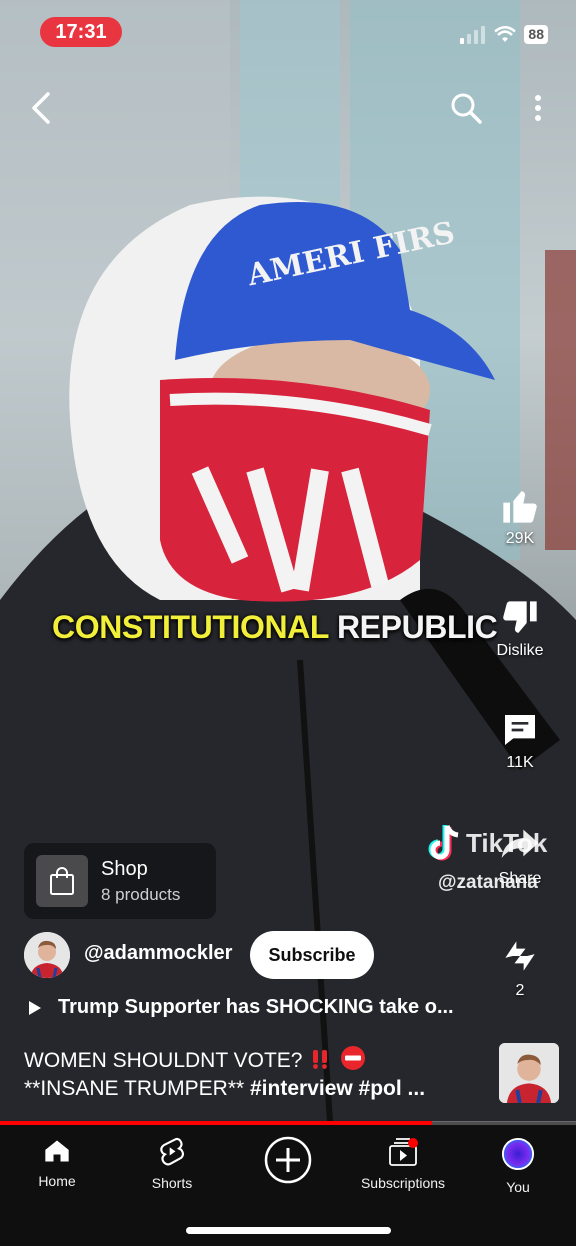 Image resolution: width=576 pixels, height=1246 pixels. Describe the element at coordinates (172, 1183) in the screenshot. I see `nav-shorts-label: Shorts` at that location.